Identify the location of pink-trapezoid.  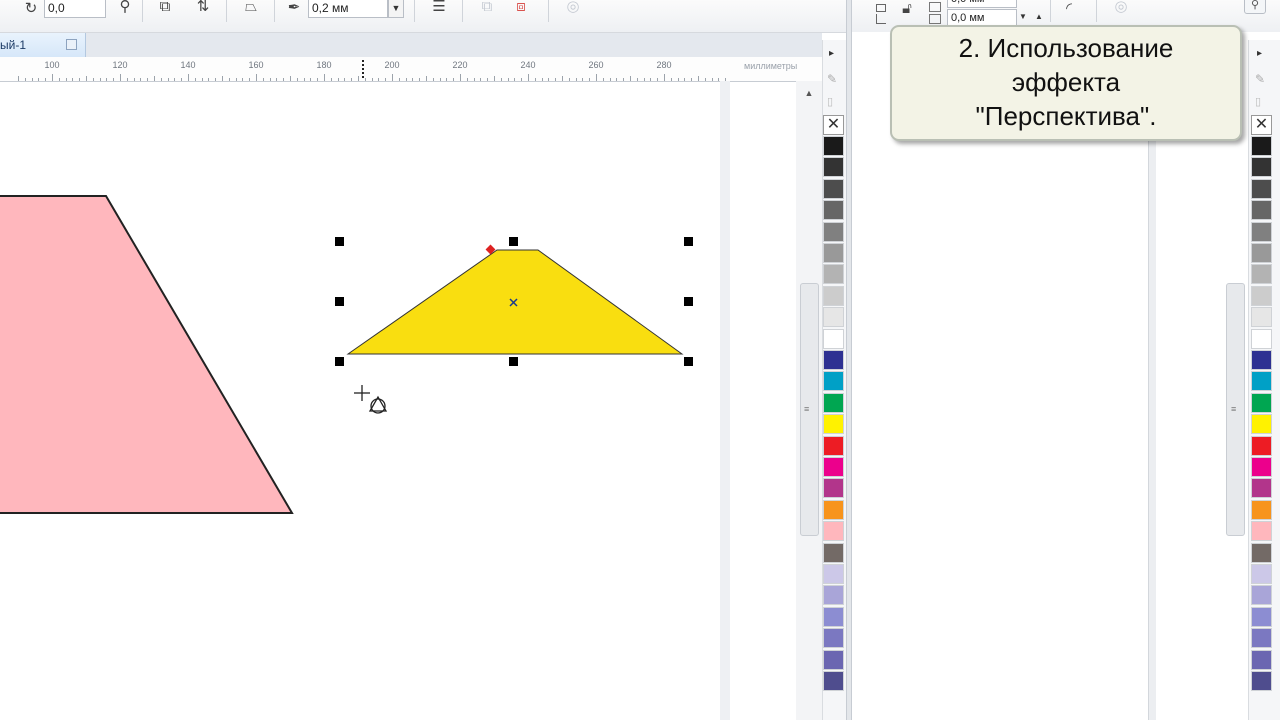
(147, 354).